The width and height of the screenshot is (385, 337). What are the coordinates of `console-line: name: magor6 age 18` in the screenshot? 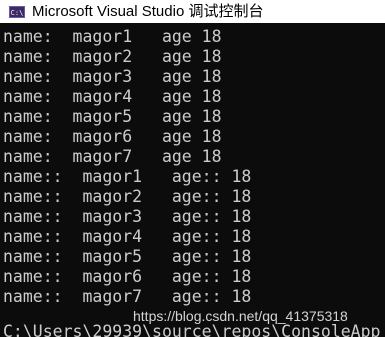 It's located at (112, 136).